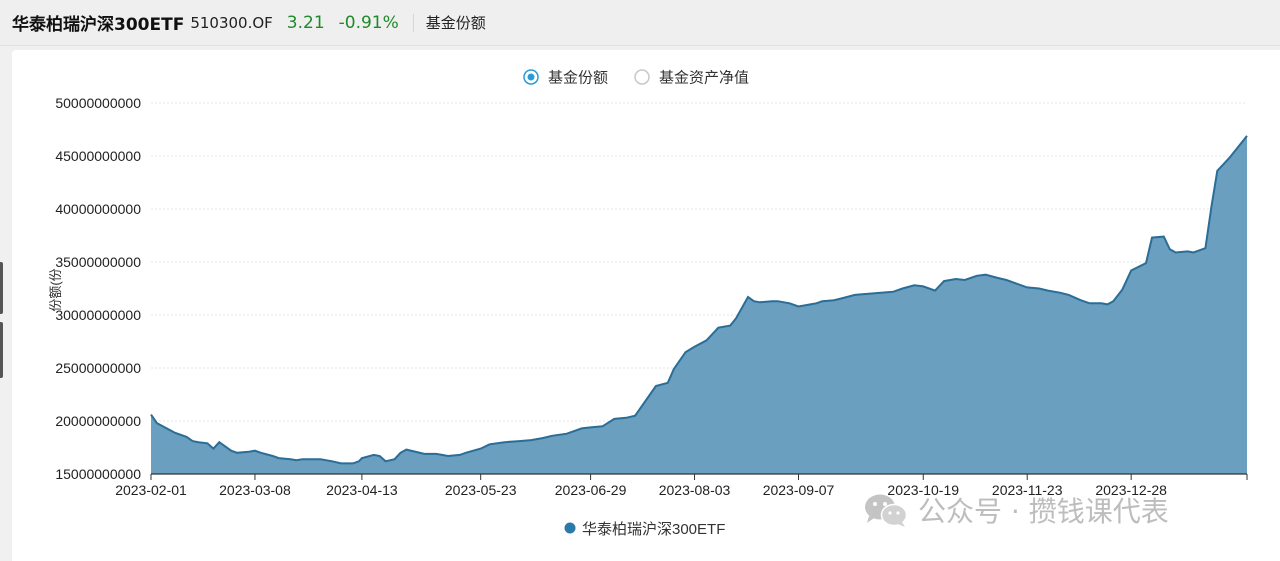 The image size is (1280, 561). Describe the element at coordinates (570, 528) in the screenshot. I see `legend-dot-icon` at that location.